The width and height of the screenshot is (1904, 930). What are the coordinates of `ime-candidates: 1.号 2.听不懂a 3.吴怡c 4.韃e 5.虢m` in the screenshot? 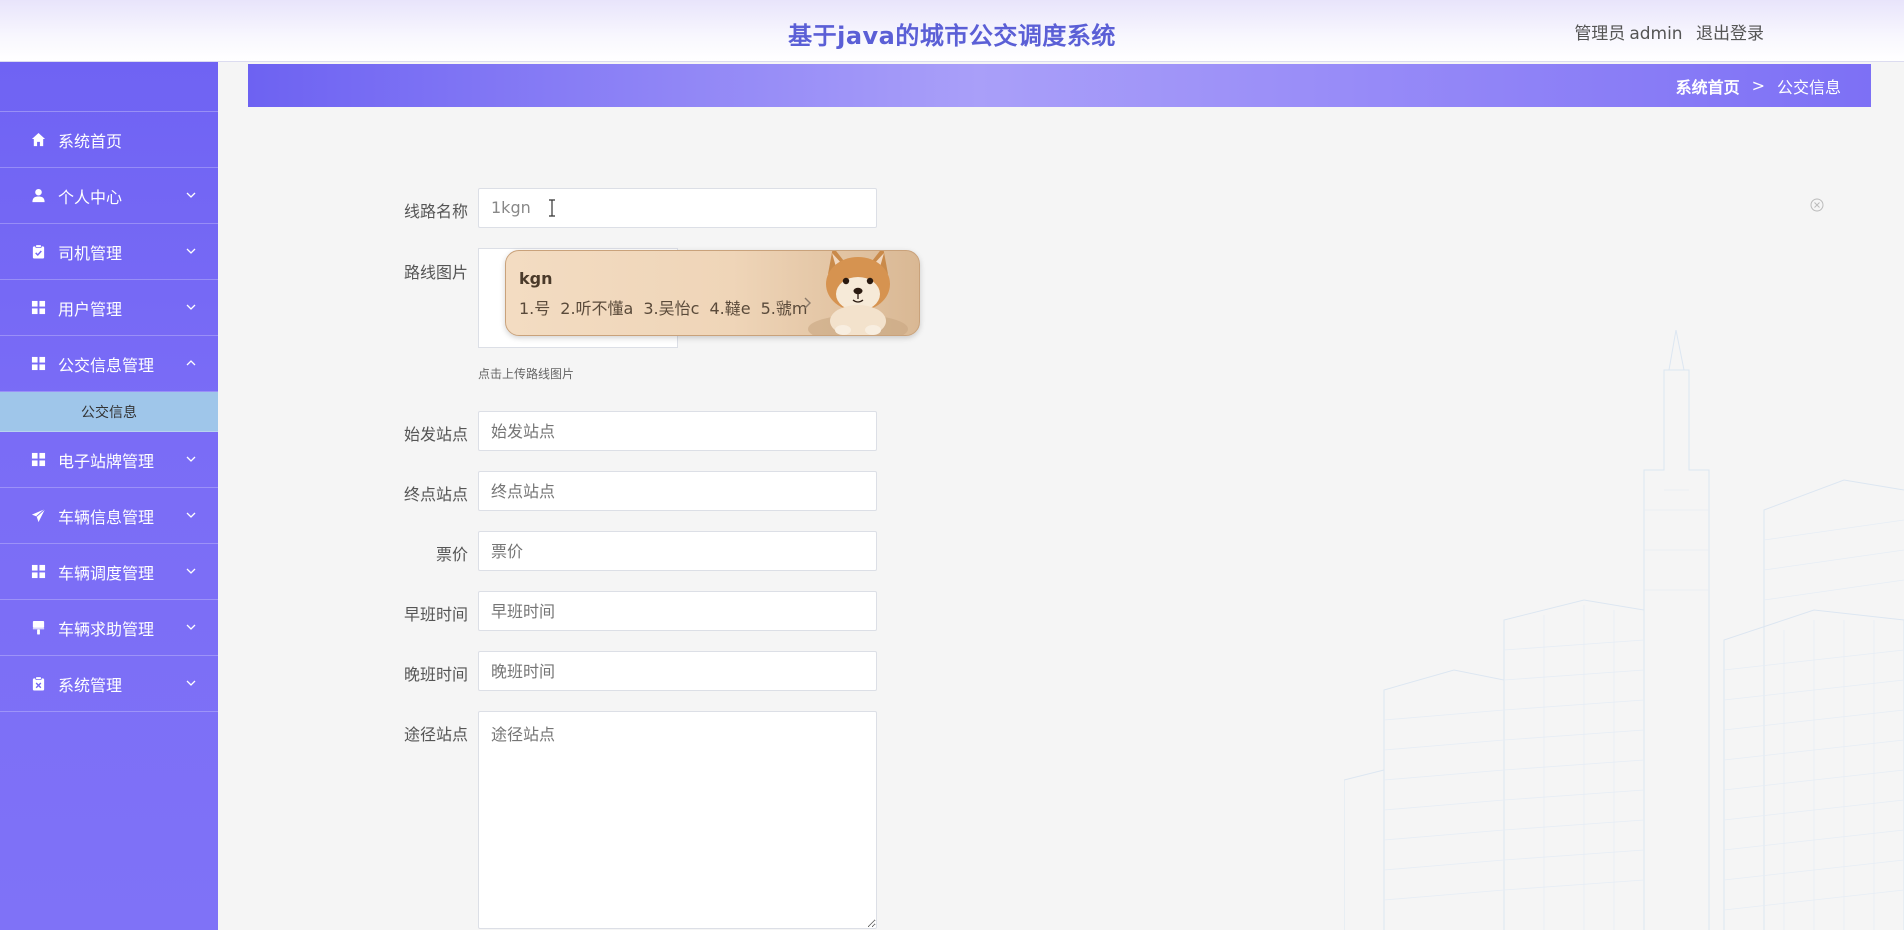 It's located at (668, 307).